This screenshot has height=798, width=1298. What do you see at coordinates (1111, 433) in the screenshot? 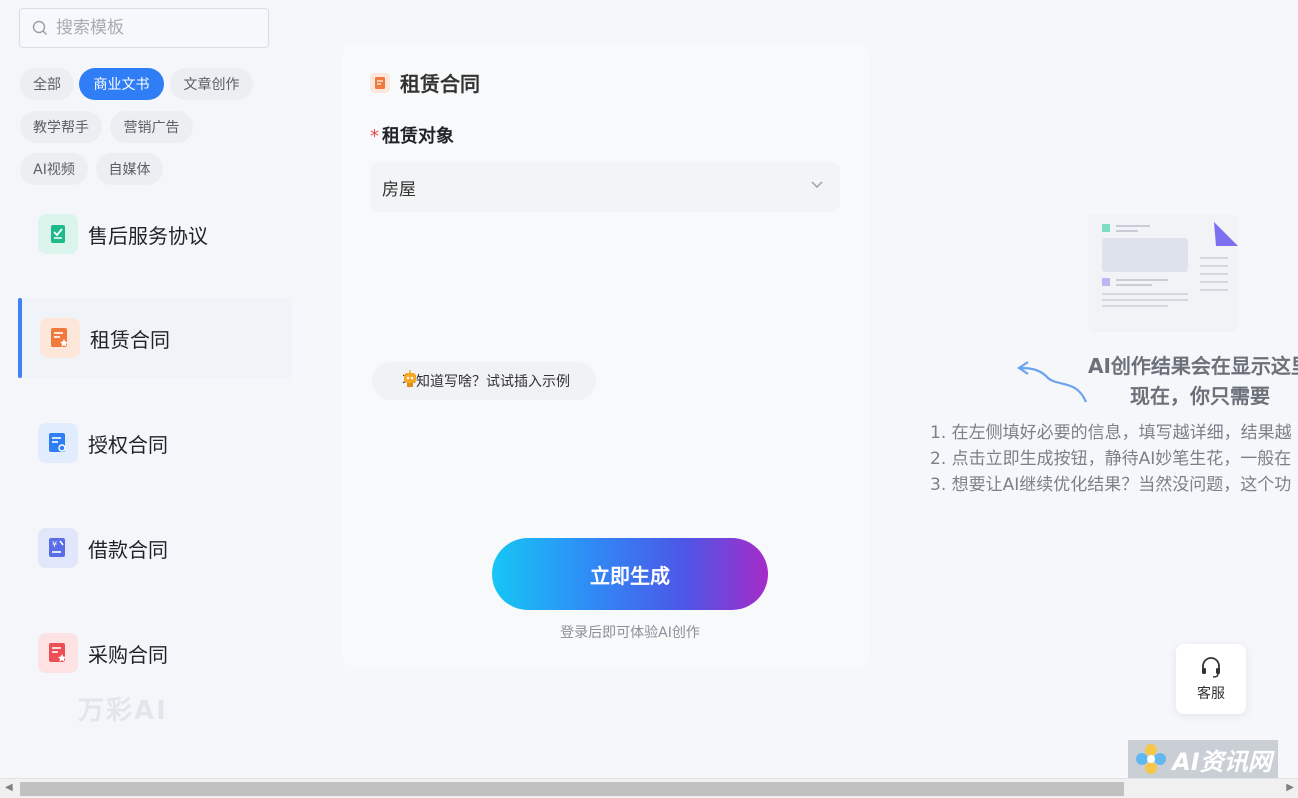
I see `instruction-step: 1. 在左侧填好必要的信息，填写越详细，结果越` at bounding box center [1111, 433].